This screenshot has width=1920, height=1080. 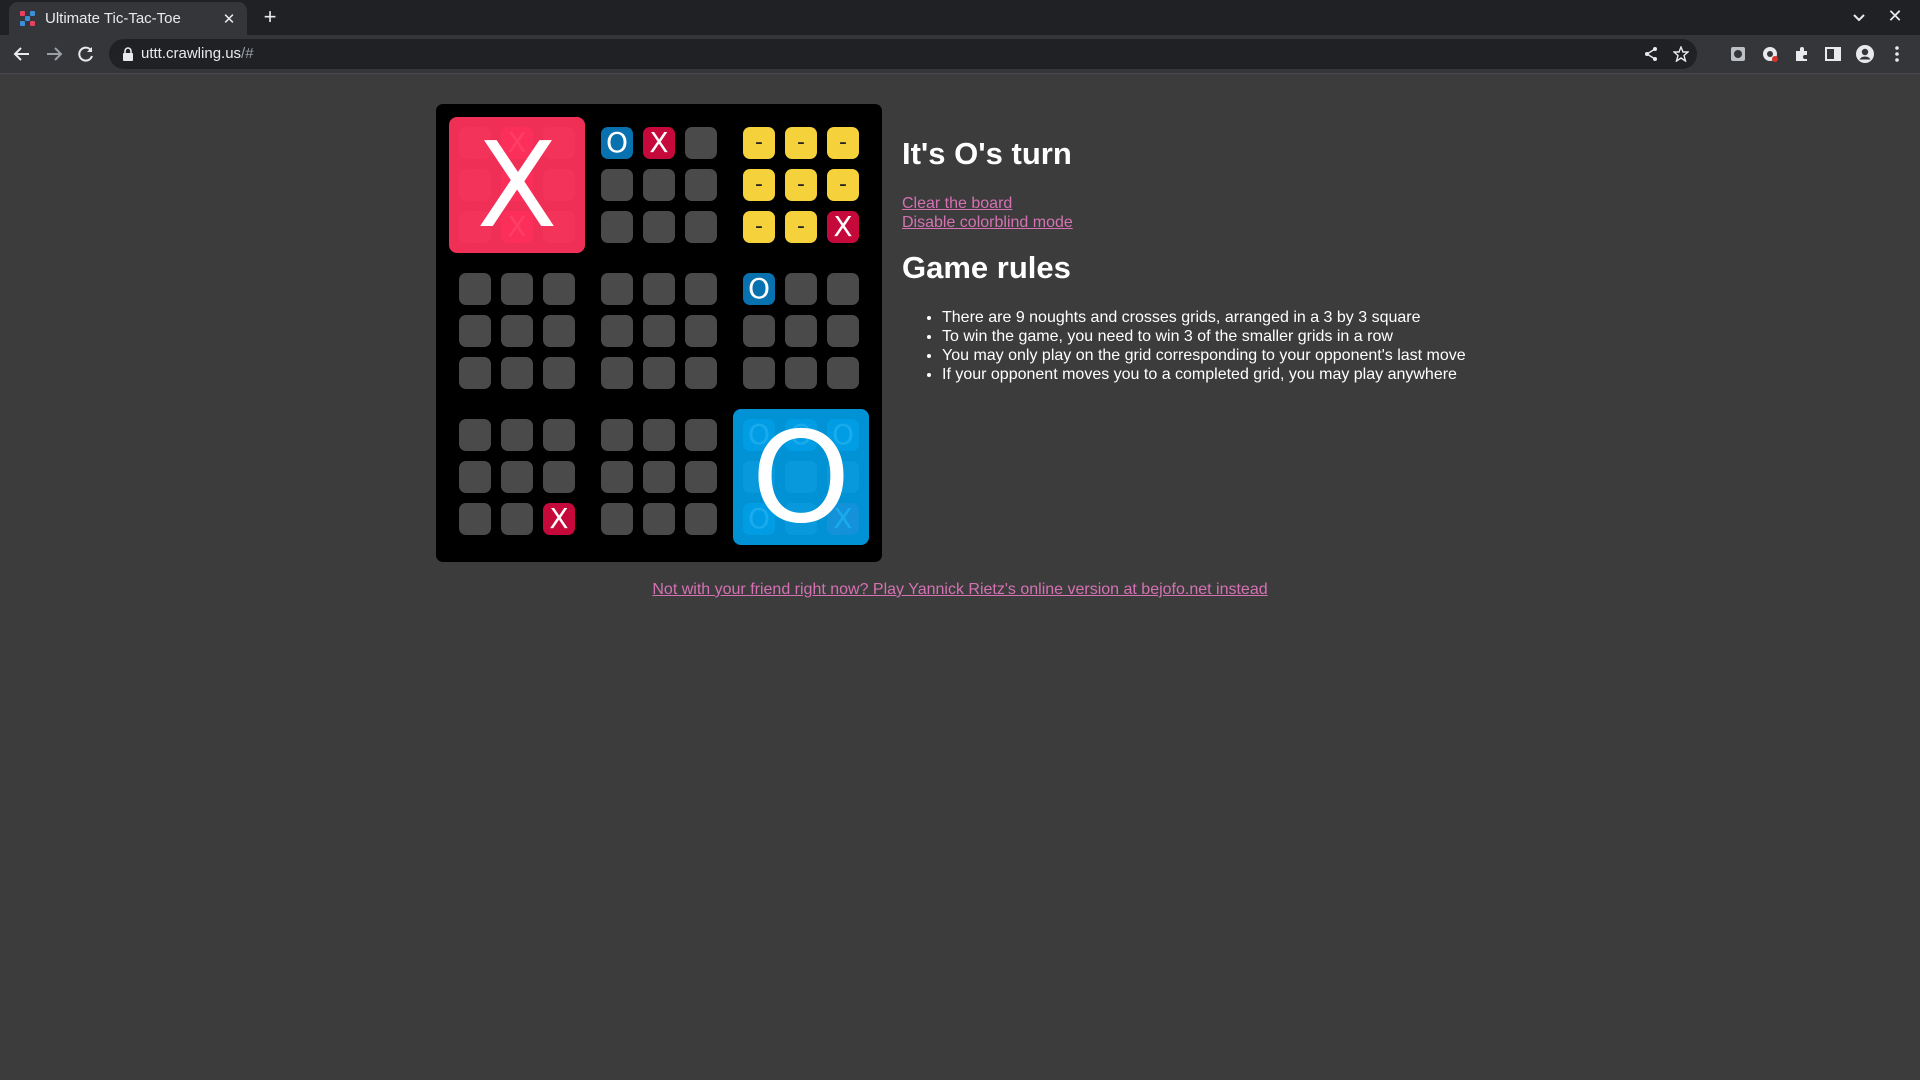 What do you see at coordinates (1252, 222) in the screenshot?
I see `colorblind-toggle-link: Disable colorblind mode` at bounding box center [1252, 222].